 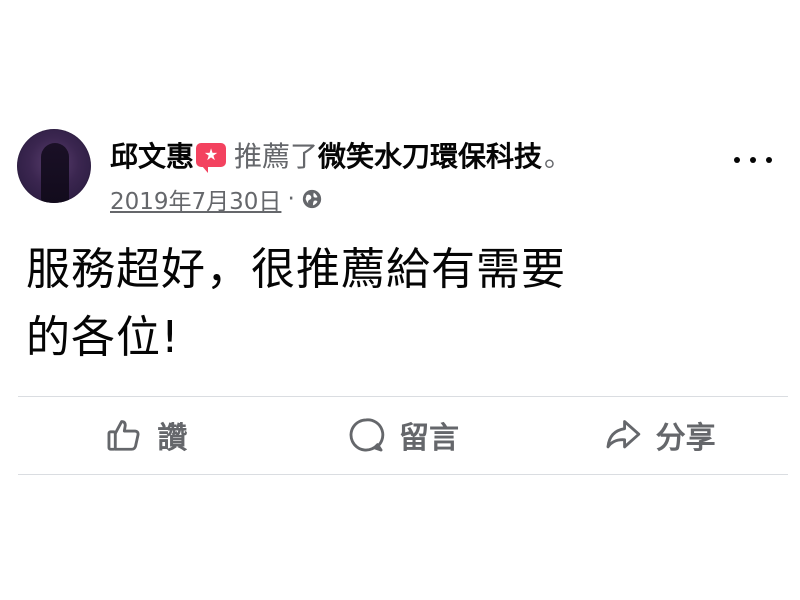 I want to click on recommend-verb: 推薦了, so click(x=276, y=156).